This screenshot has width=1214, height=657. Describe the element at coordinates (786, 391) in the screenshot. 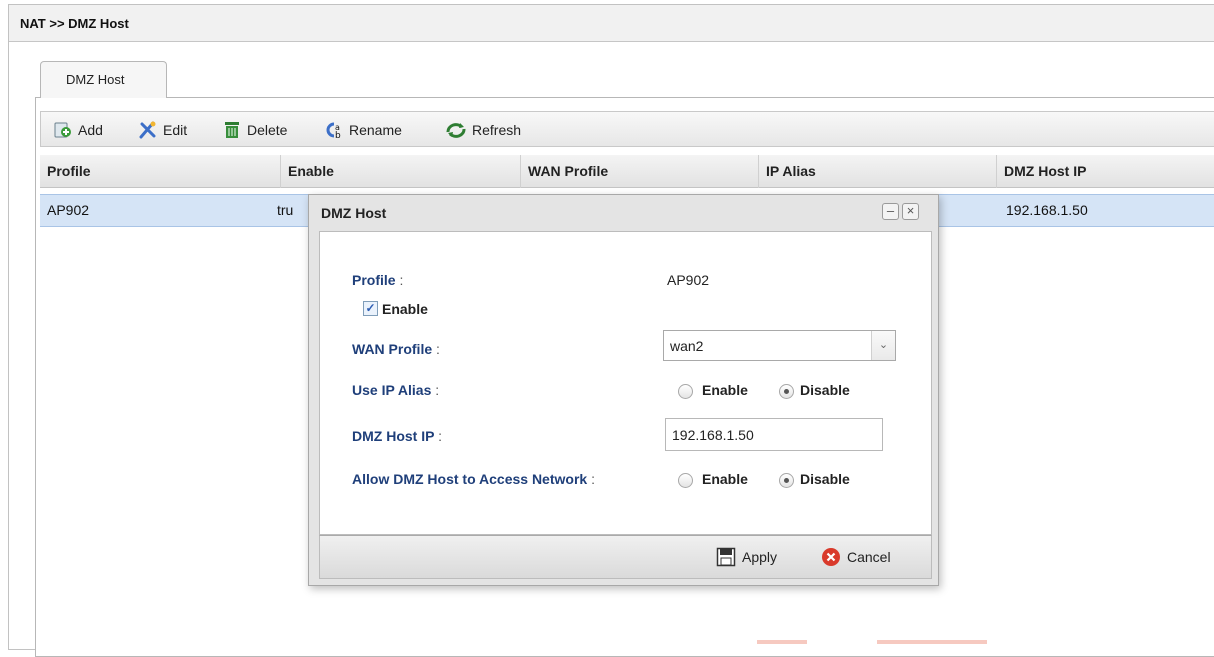

I see `use-ip-alias-disable-radio` at that location.